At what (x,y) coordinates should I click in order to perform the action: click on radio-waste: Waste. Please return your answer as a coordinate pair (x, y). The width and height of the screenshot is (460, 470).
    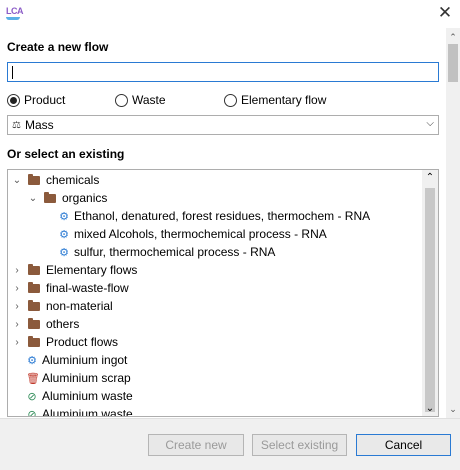
    Looking at the image, I should click on (140, 100).